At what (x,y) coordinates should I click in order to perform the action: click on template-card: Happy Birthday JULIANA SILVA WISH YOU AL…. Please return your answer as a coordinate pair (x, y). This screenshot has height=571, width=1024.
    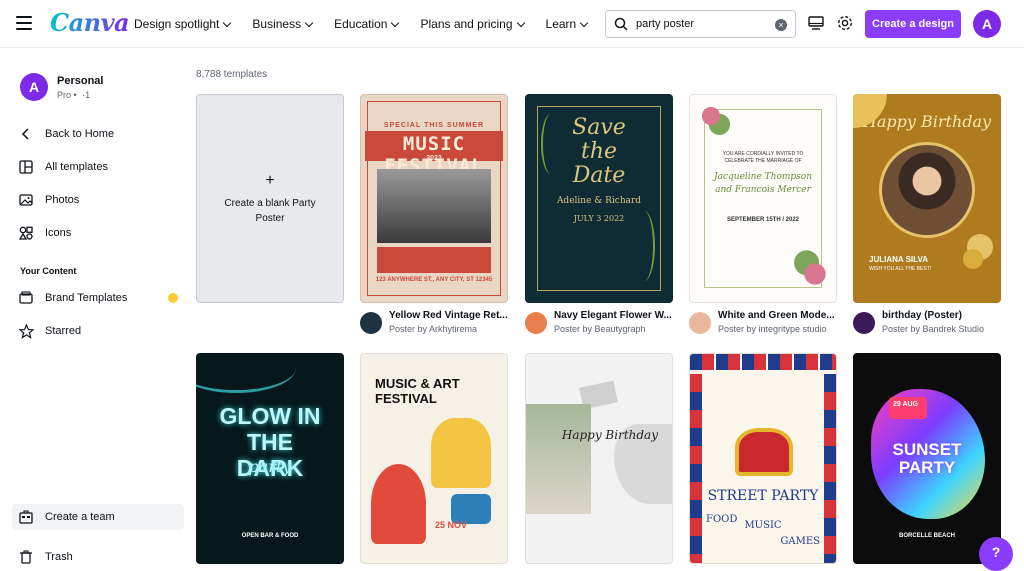
    Looking at the image, I should click on (927, 198).